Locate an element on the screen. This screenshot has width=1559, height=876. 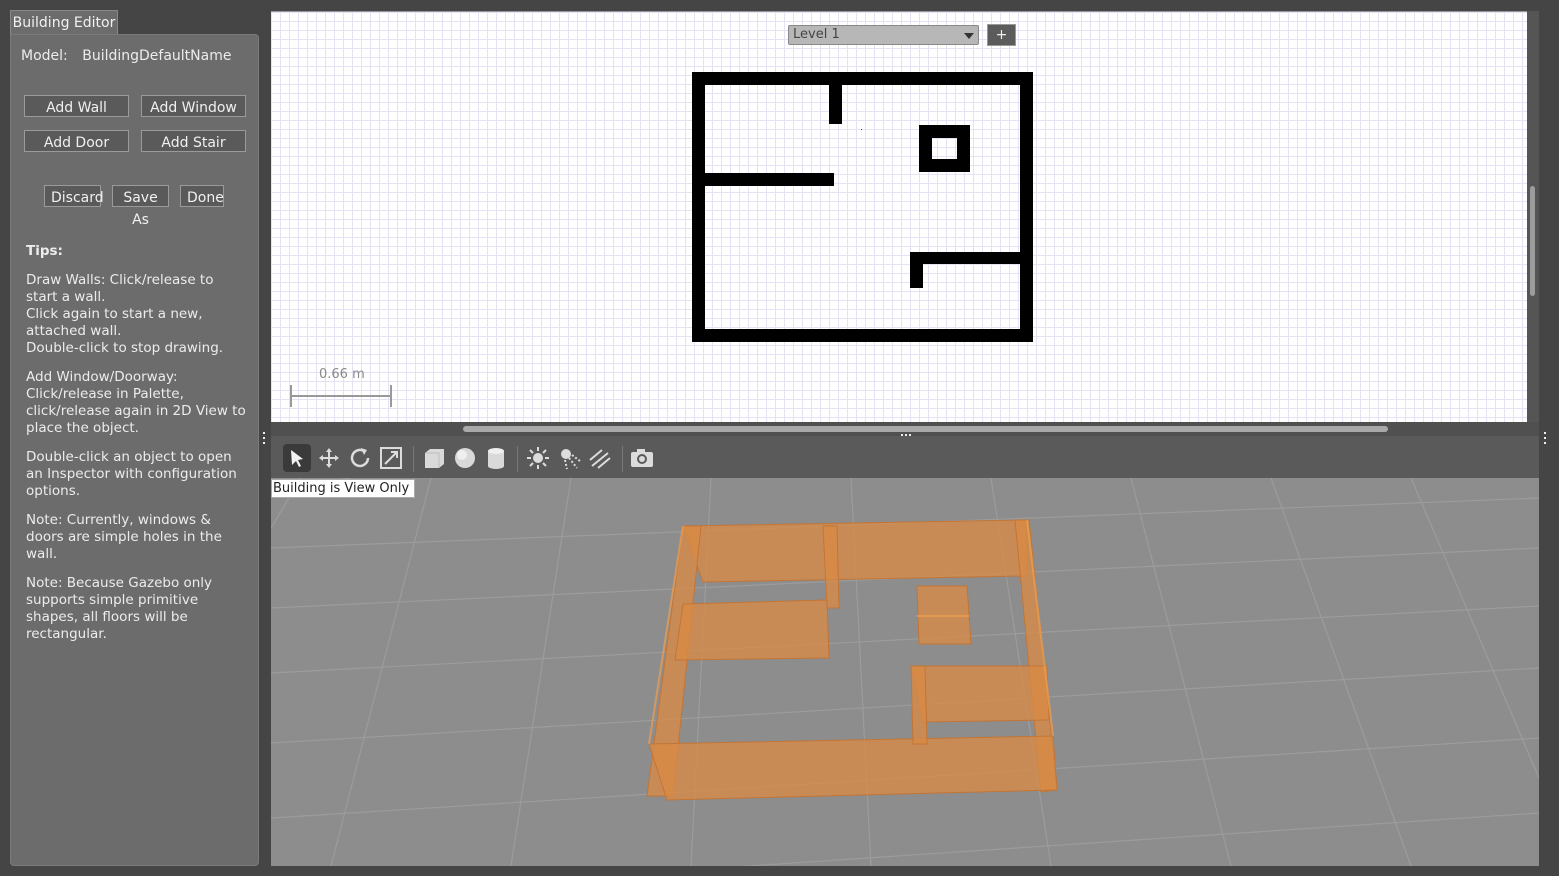
wall-inner-horizontal-right is located at coordinates (967, 258).